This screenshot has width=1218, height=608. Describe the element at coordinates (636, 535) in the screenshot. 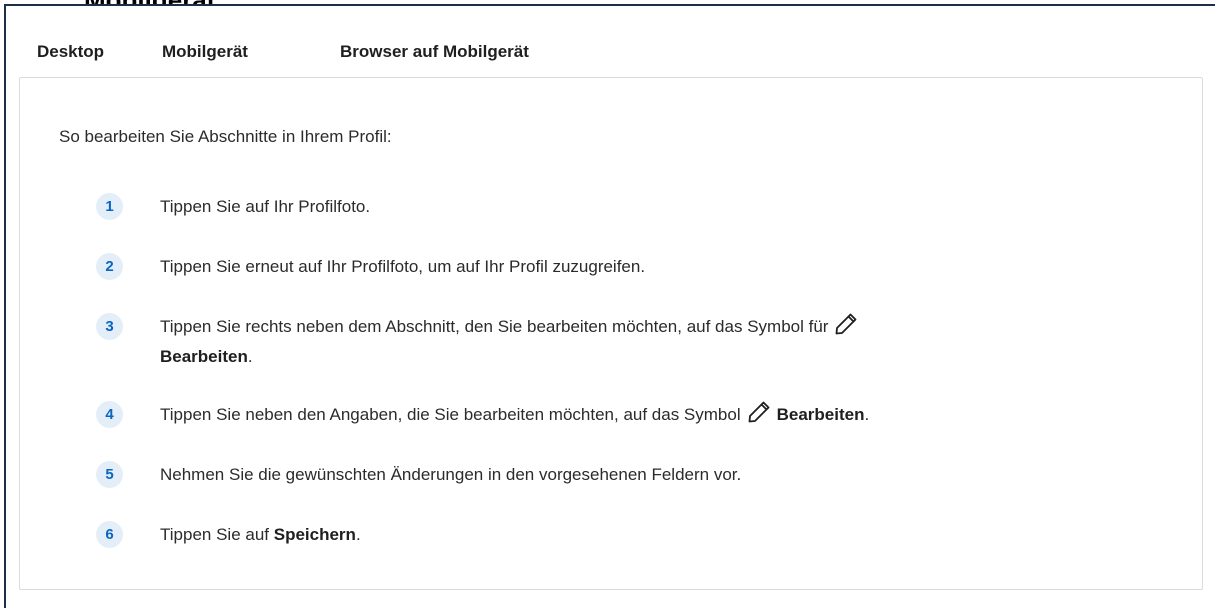

I see `step-6: 6 Tippen Sie auf Speichern.` at that location.